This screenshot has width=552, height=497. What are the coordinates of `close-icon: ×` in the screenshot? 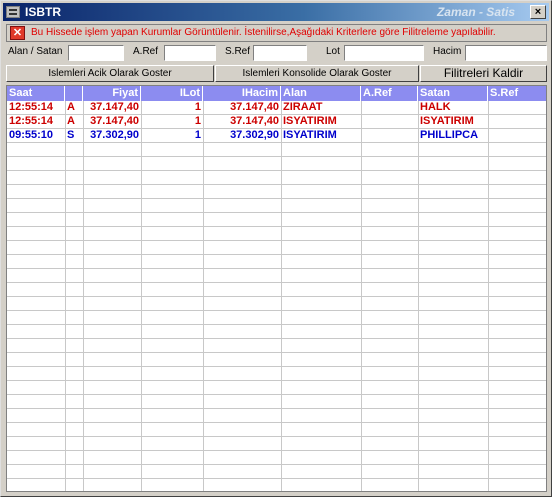 It's located at (538, 12).